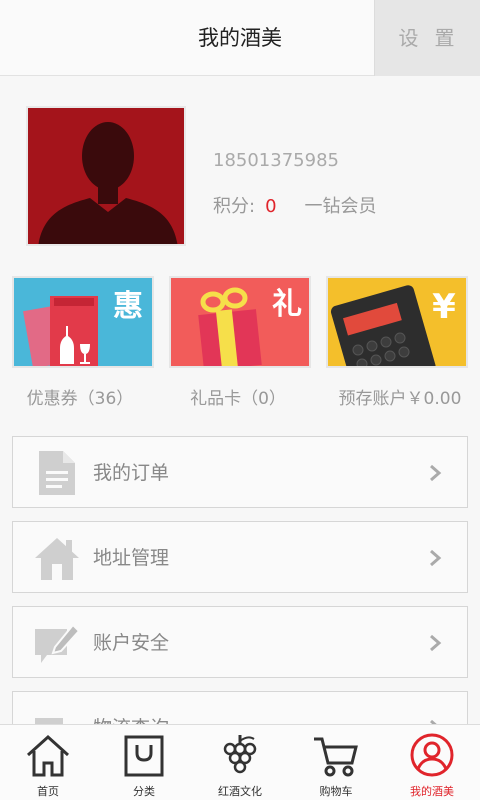  Describe the element at coordinates (234, 206) in the screenshot. I see `points-label: 积分:` at that location.